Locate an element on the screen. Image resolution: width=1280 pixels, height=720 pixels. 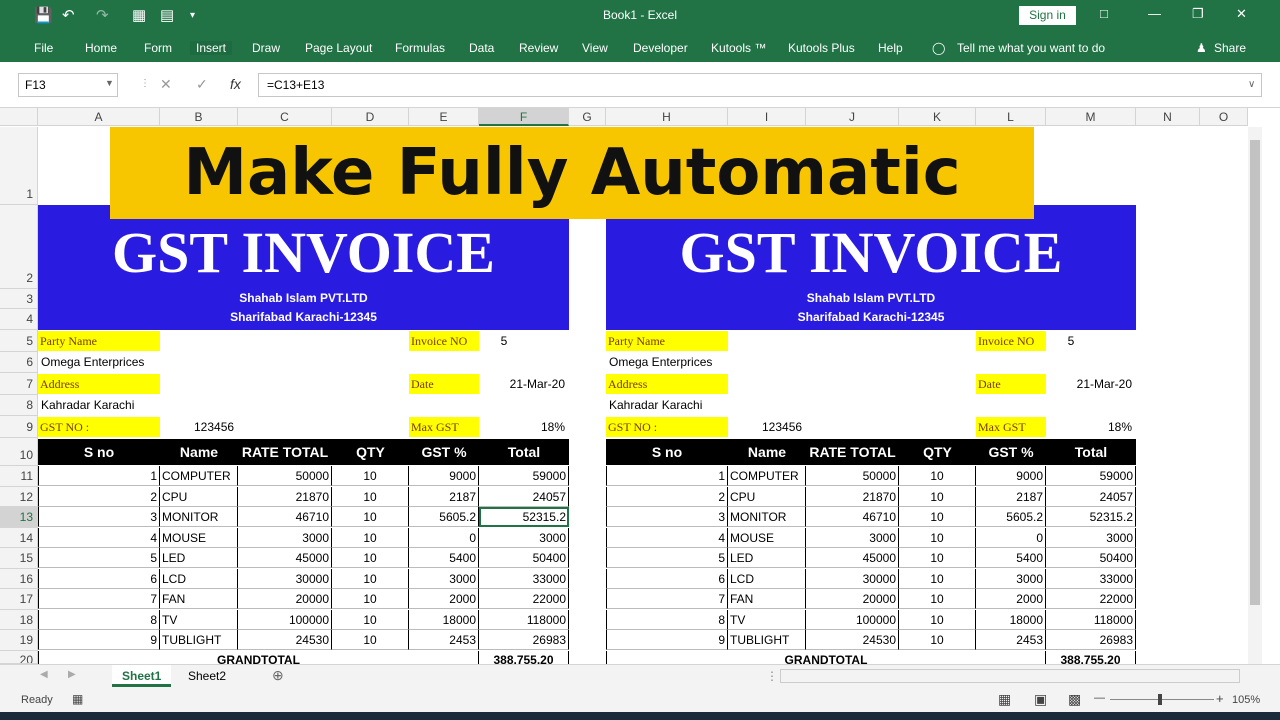
cell-s-no: 3 is located at coordinates (99, 517).